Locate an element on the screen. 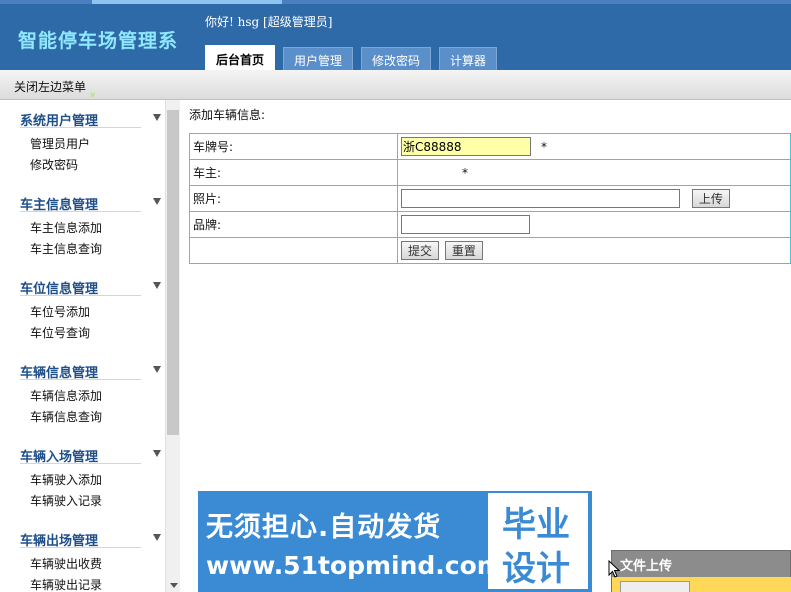  upload-popup-title: 文件上传 is located at coordinates (646, 566).